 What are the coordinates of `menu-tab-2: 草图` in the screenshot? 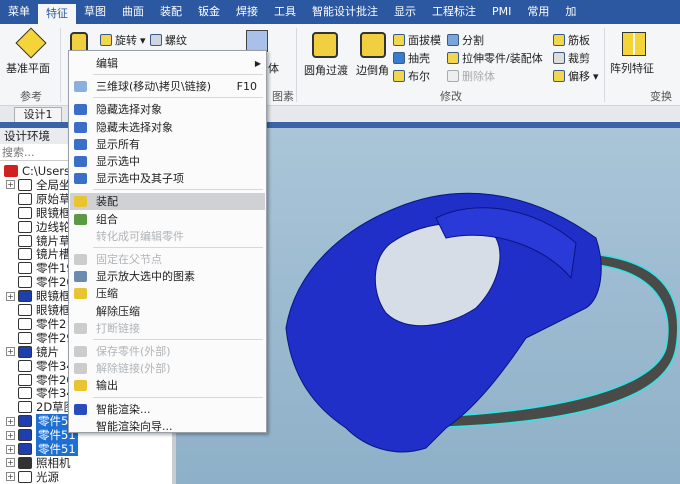 It's located at (95, 12).